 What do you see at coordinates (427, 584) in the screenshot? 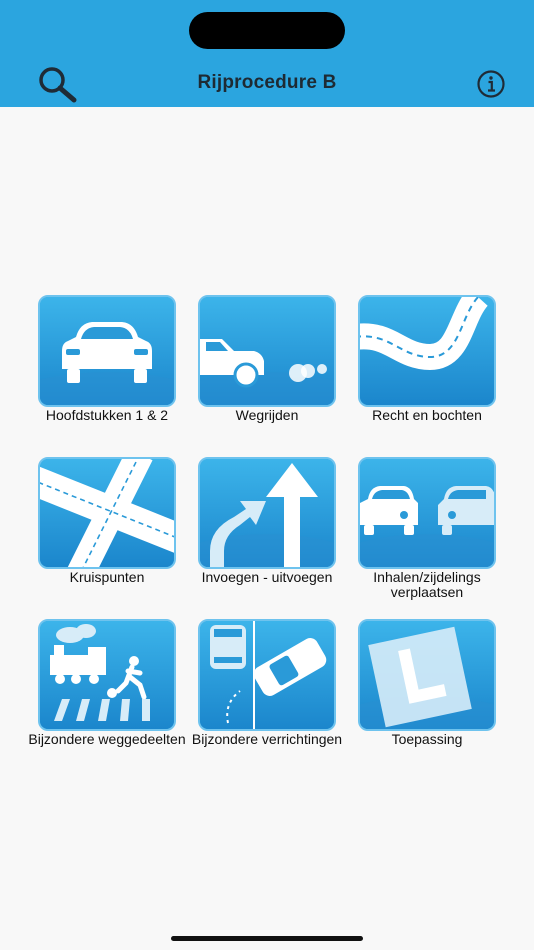
I see `tile-label: Inhalen/zijdelings verplaatsen` at bounding box center [427, 584].